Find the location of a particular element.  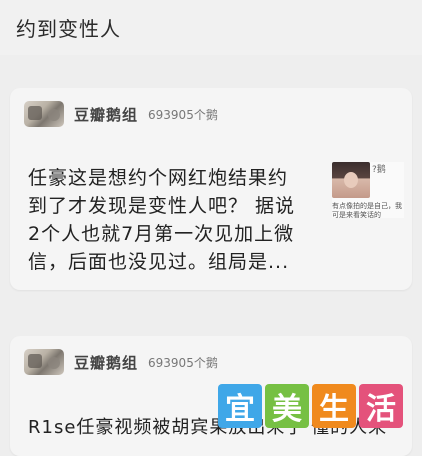

watermark-char: 生 is located at coordinates (334, 406).